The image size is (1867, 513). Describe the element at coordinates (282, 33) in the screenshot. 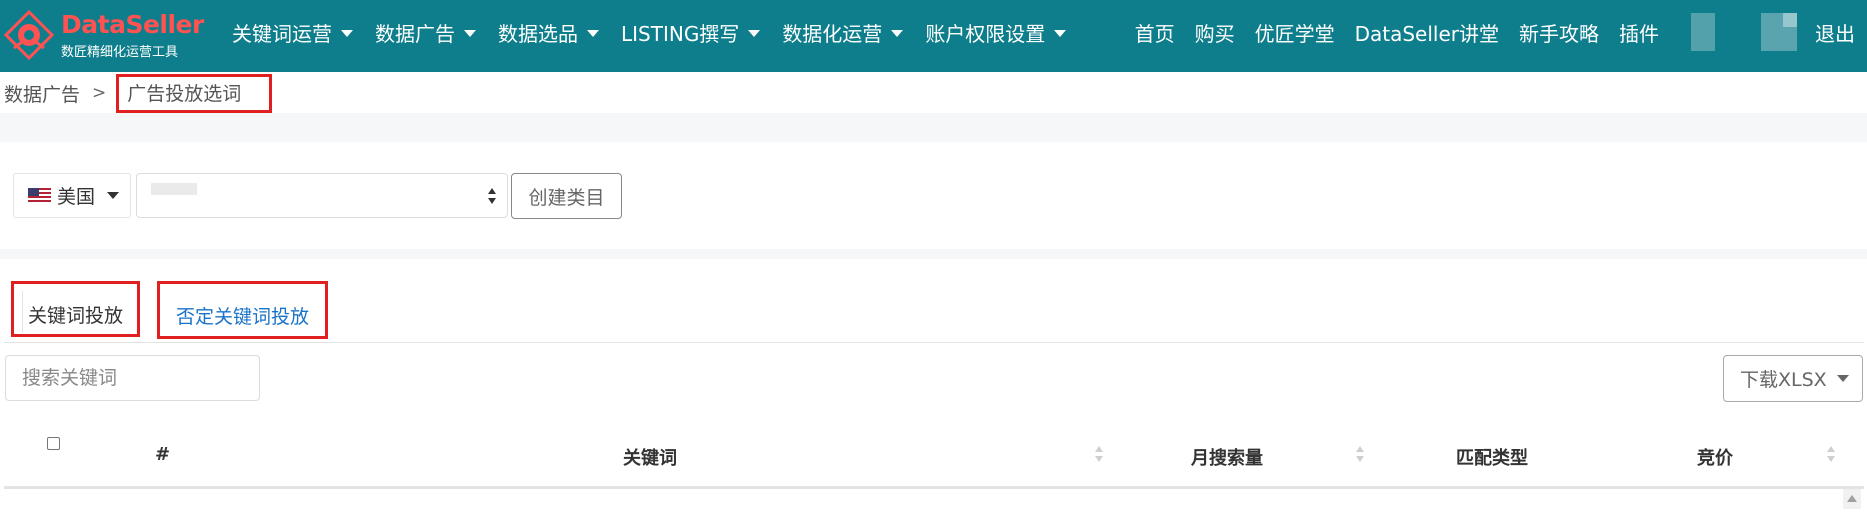

I see `menu-label: 关键词运营` at that location.